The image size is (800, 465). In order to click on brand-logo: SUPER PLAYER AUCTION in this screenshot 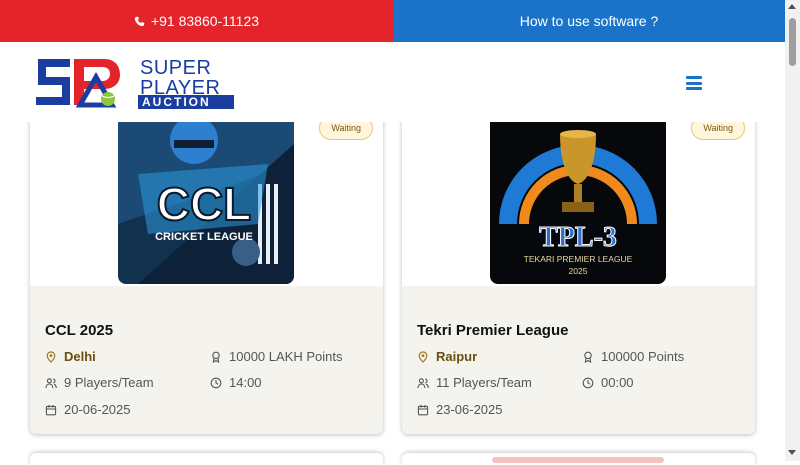, I will do `click(134, 82)`.